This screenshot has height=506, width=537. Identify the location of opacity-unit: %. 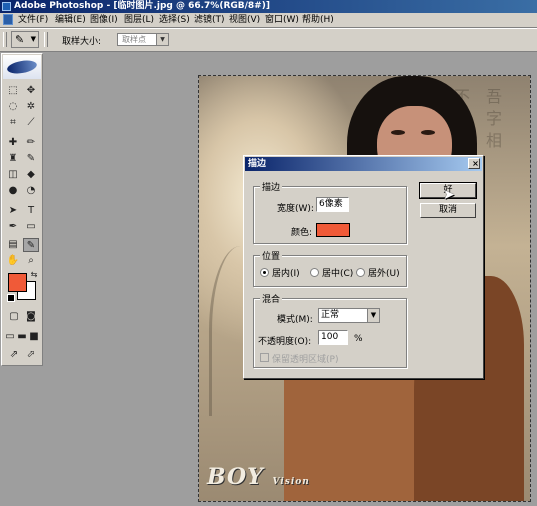
(358, 339).